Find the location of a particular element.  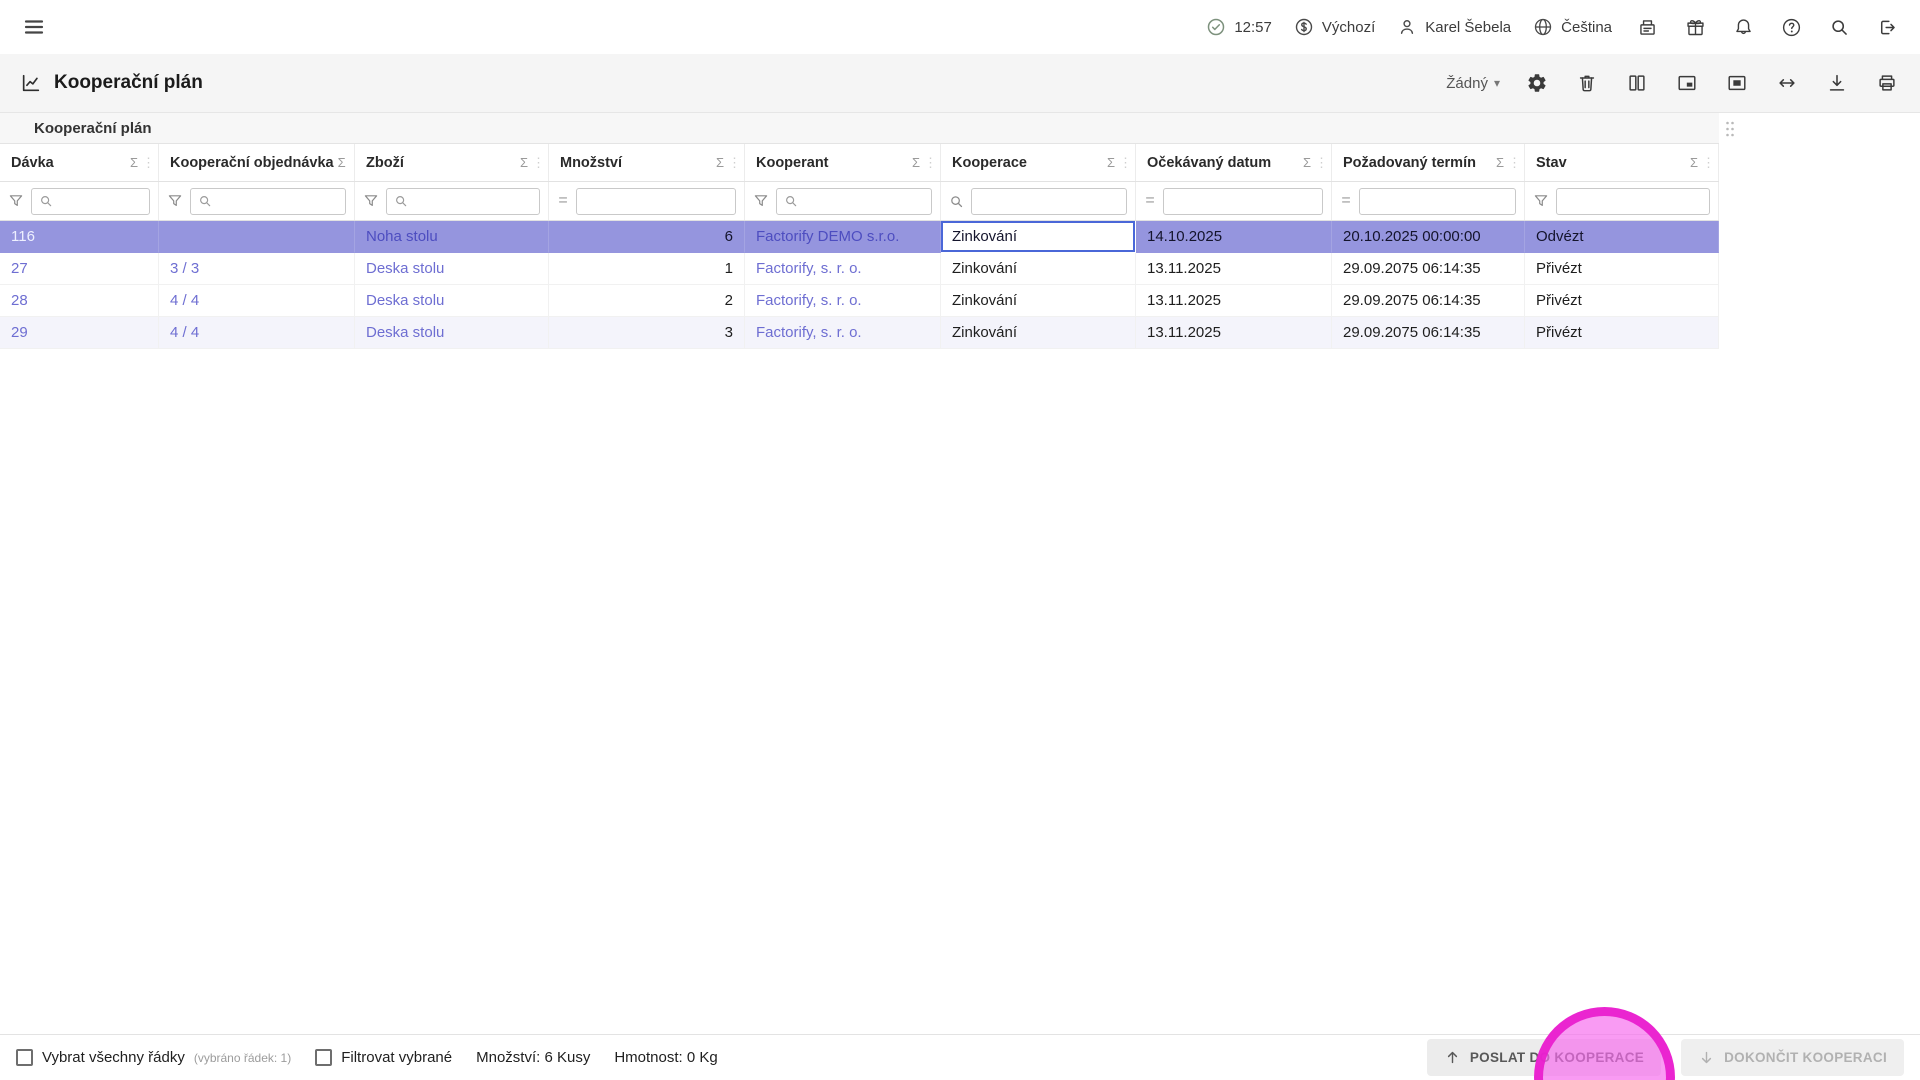

filter-input-kooperant is located at coordinates (863, 201).